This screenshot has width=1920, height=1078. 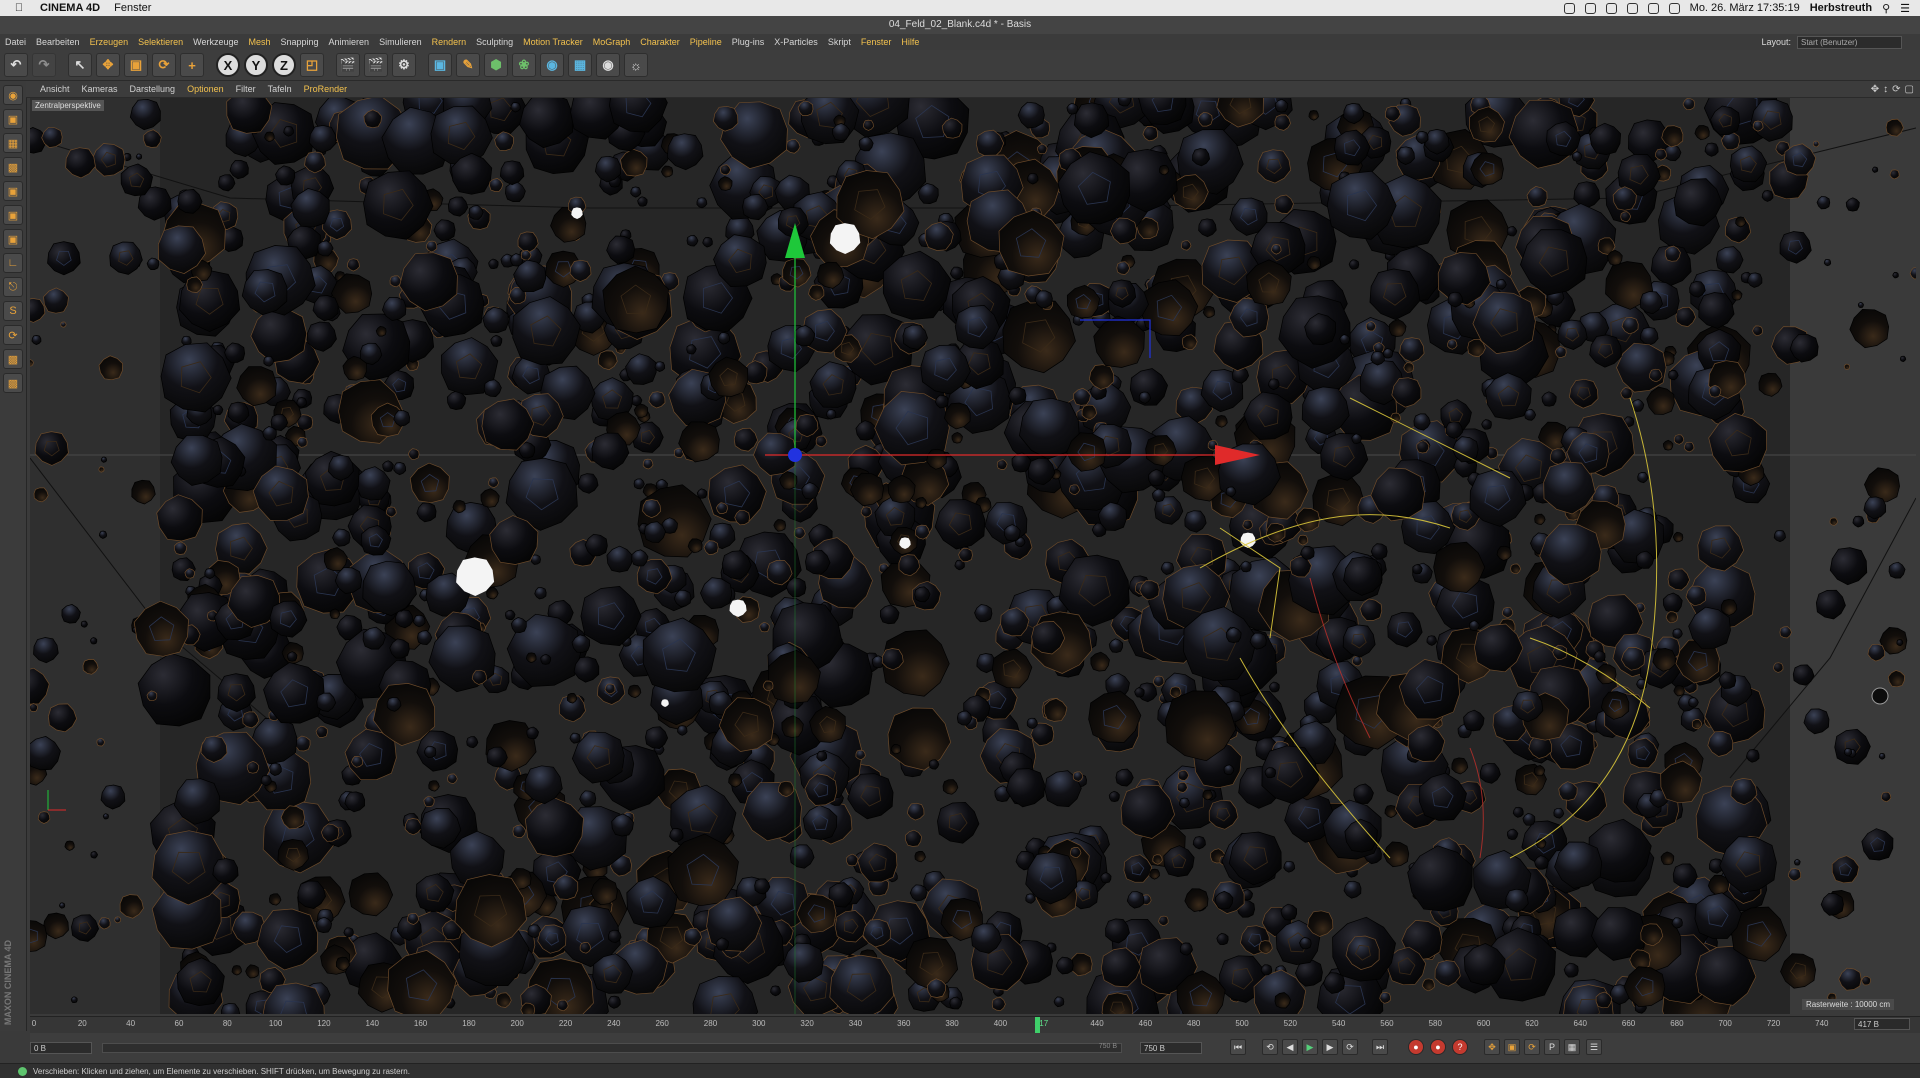 I want to click on layout-dropdown: Start (Benutzer), so click(x=1849, y=42).